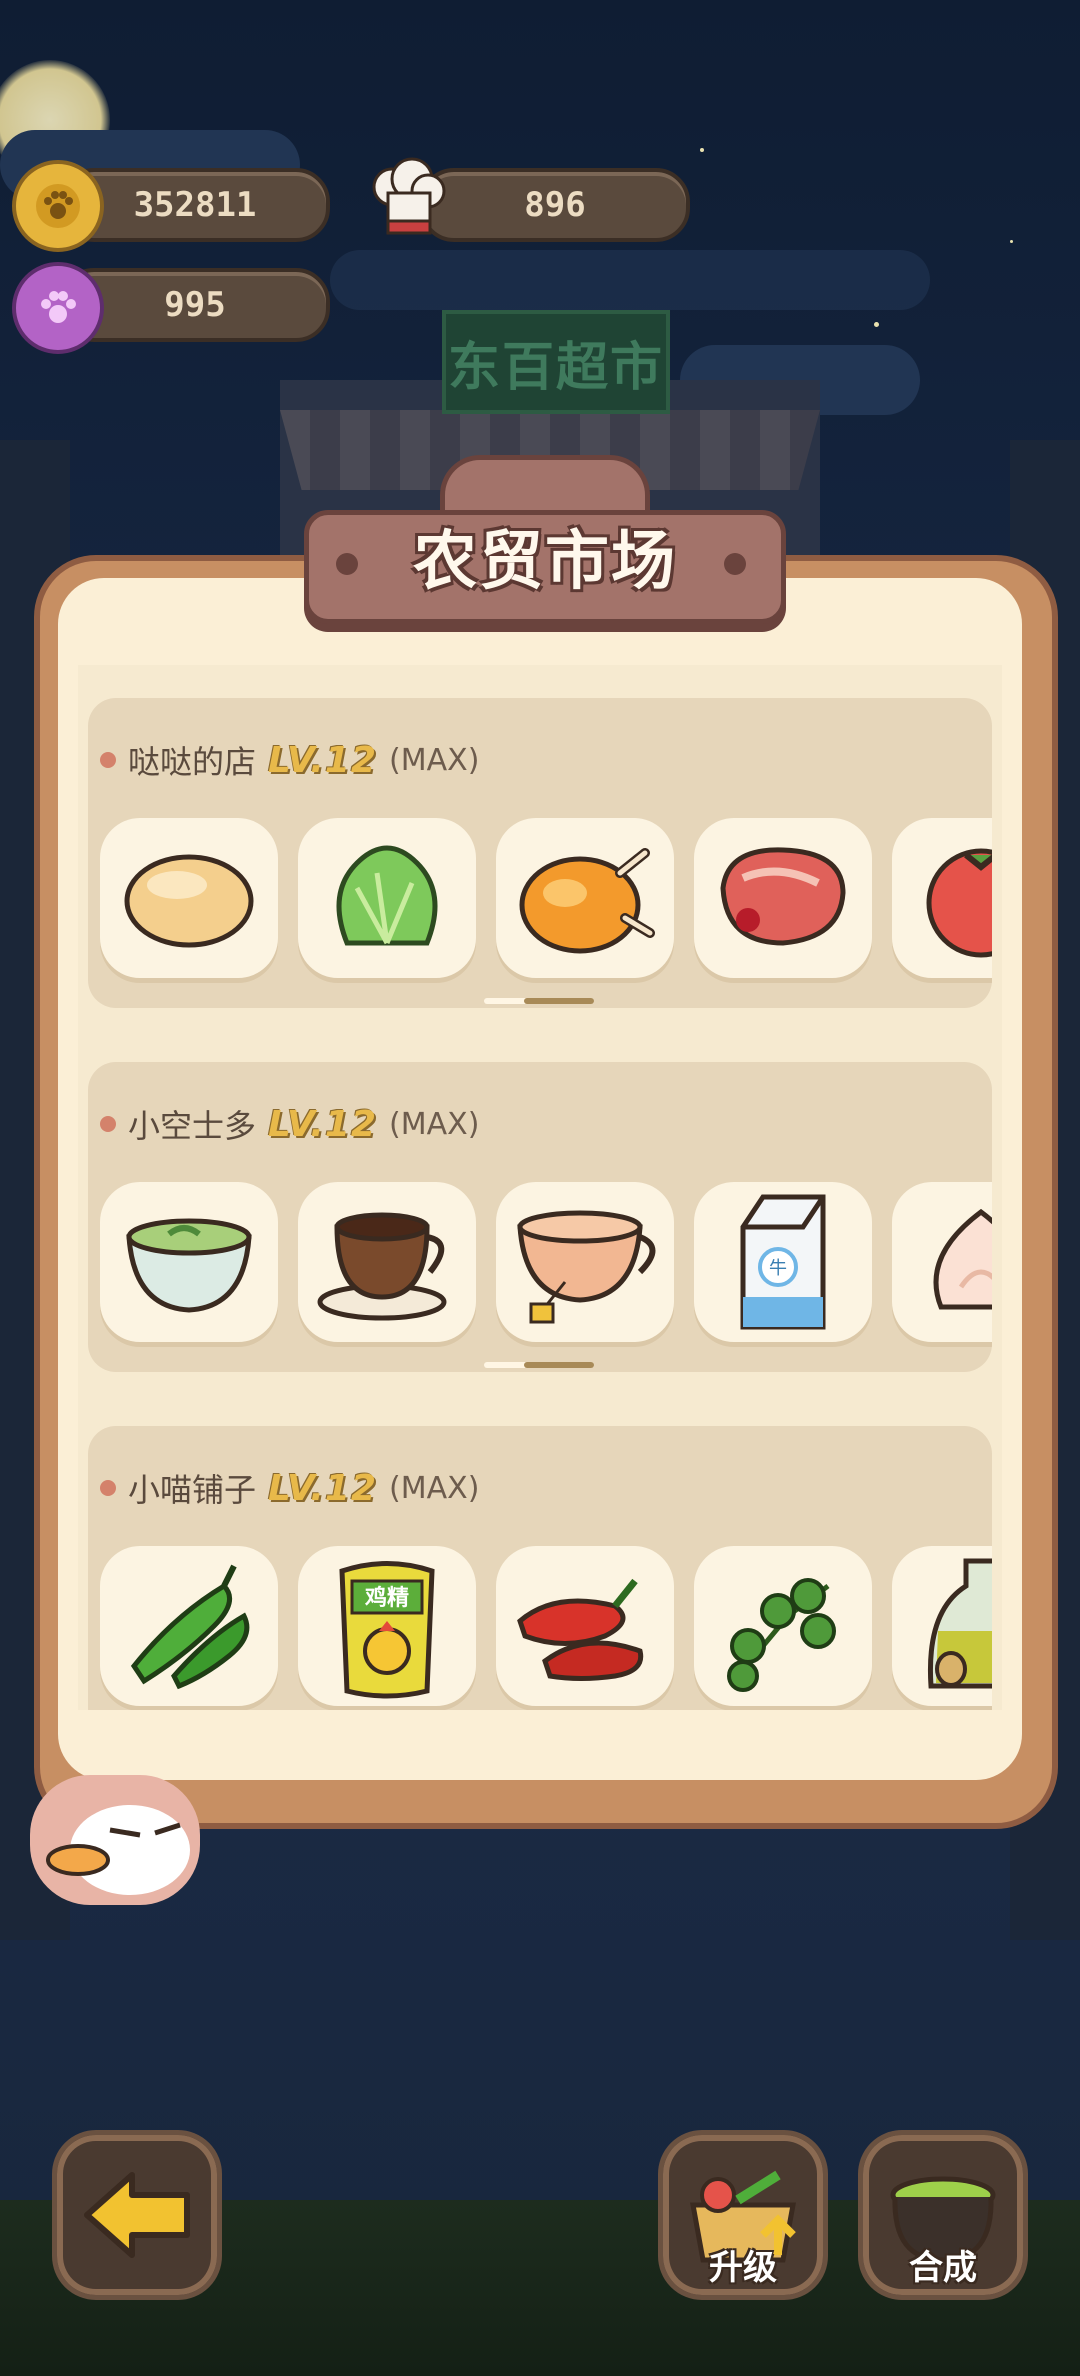 The image size is (1080, 2376). I want to click on oil-bottle-icon, so click(942, 1626).